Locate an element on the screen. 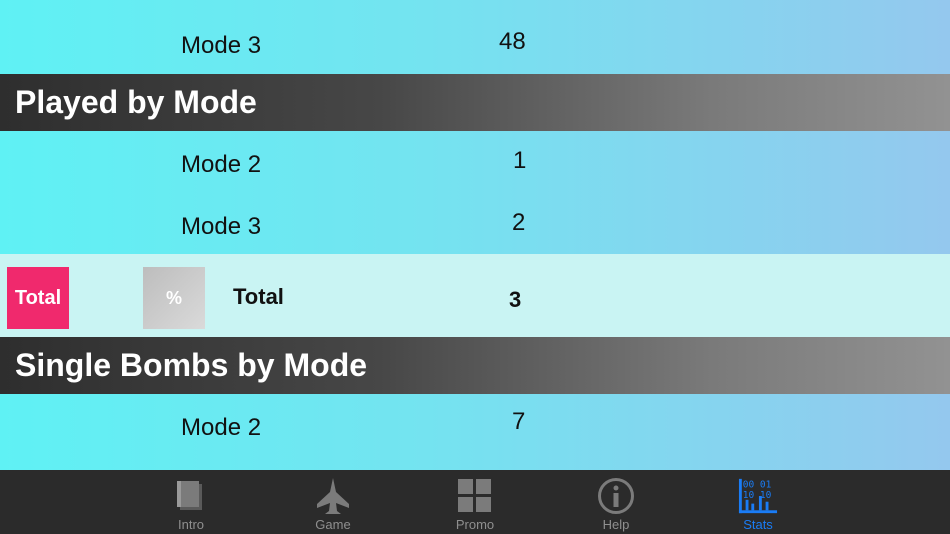 The height and width of the screenshot is (534, 950). section-header-single-bombs: Single Bombs by Mode is located at coordinates (475, 365).